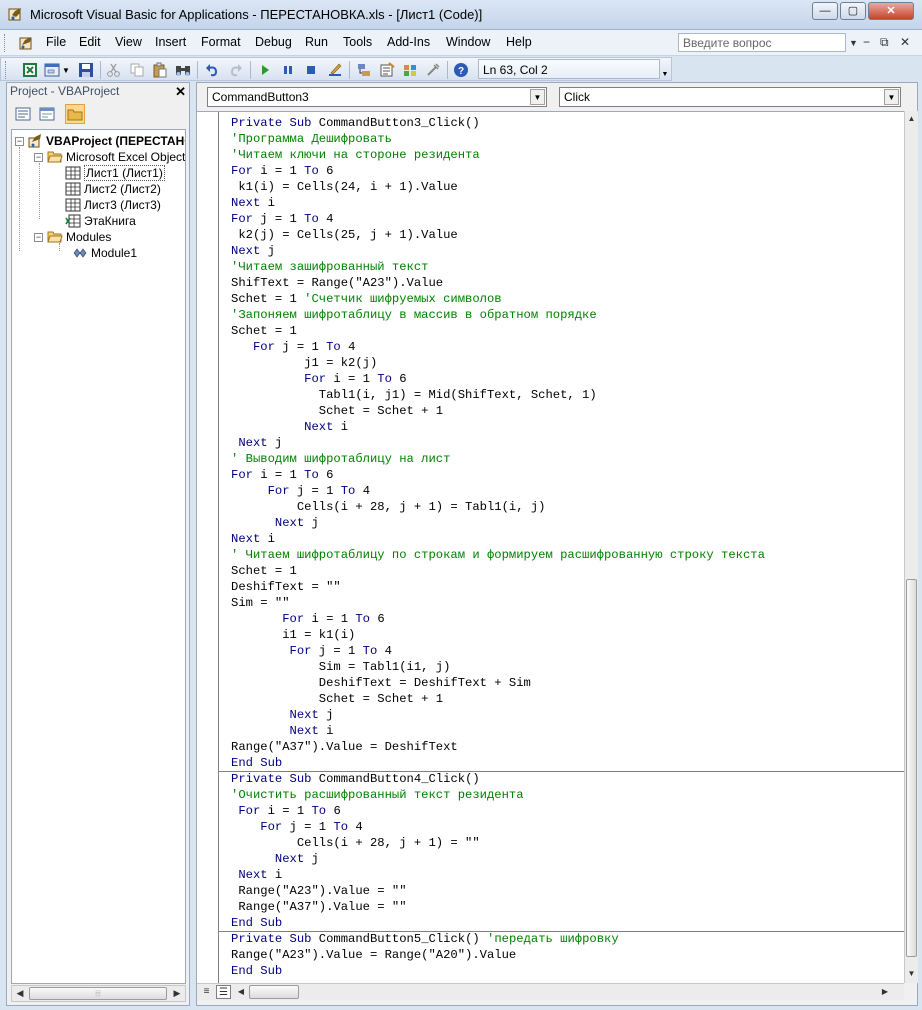 This screenshot has height=1010, width=922. What do you see at coordinates (170, 42) in the screenshot?
I see `menu-insert: Insert` at bounding box center [170, 42].